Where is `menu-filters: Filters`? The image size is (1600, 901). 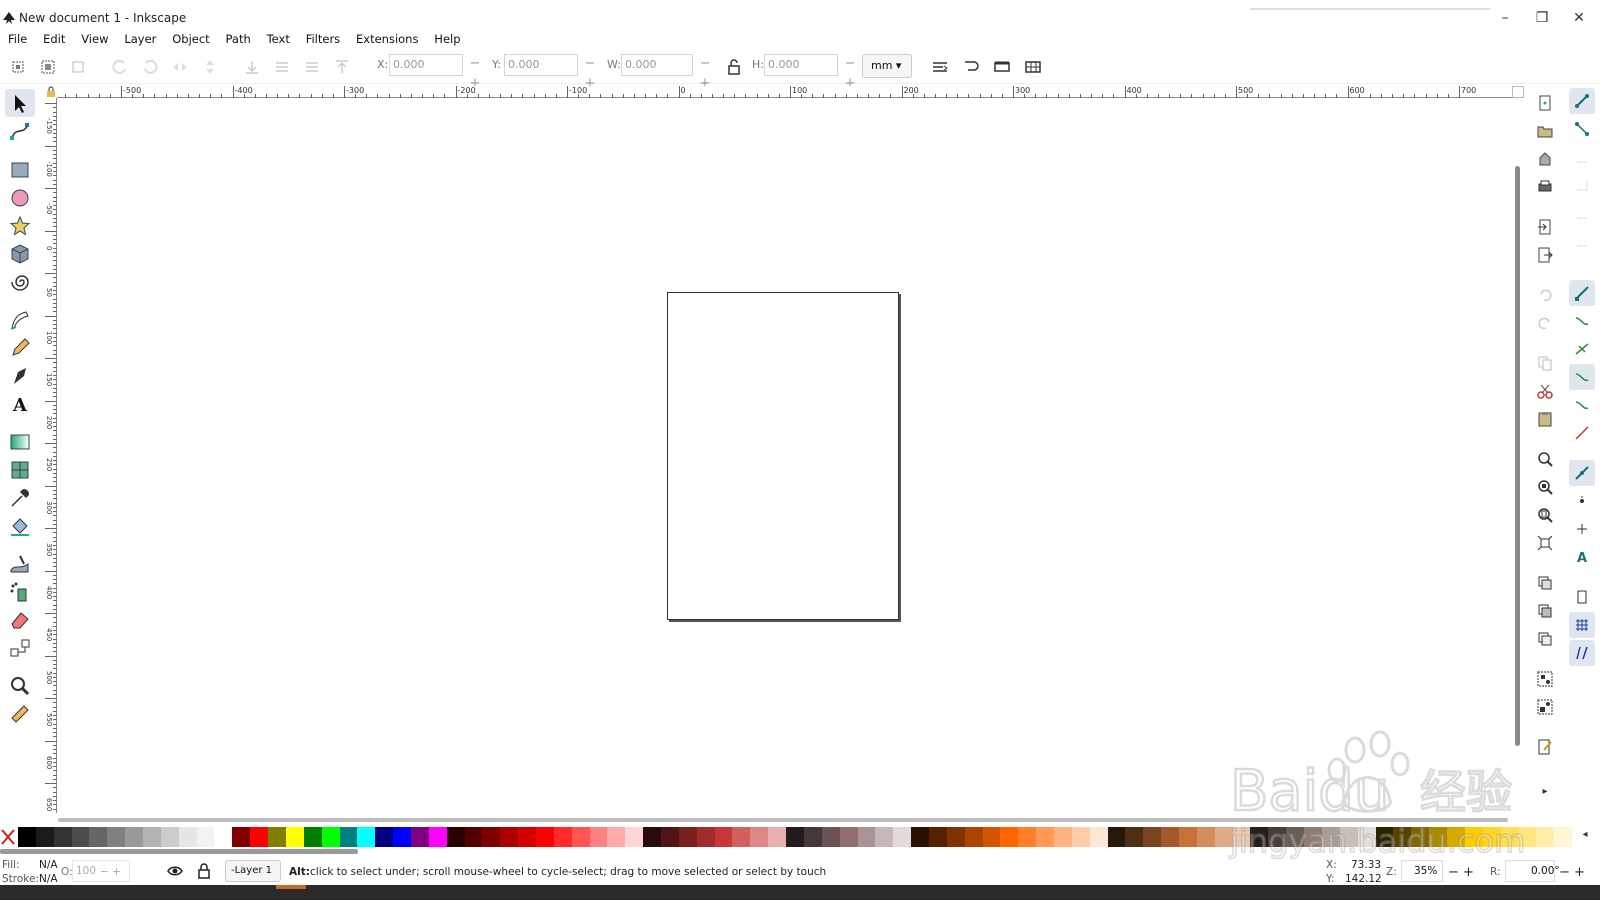
menu-filters: Filters is located at coordinates (323, 39).